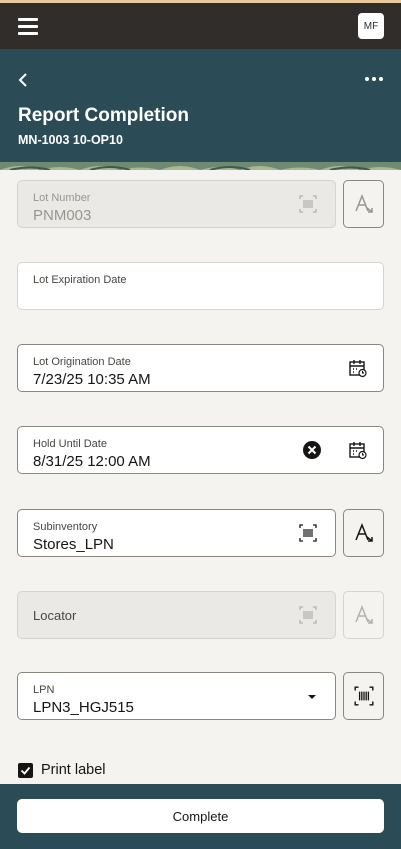 This screenshot has width=401, height=849. What do you see at coordinates (44, 690) in the screenshot?
I see `lpn-label: LPN` at bounding box center [44, 690].